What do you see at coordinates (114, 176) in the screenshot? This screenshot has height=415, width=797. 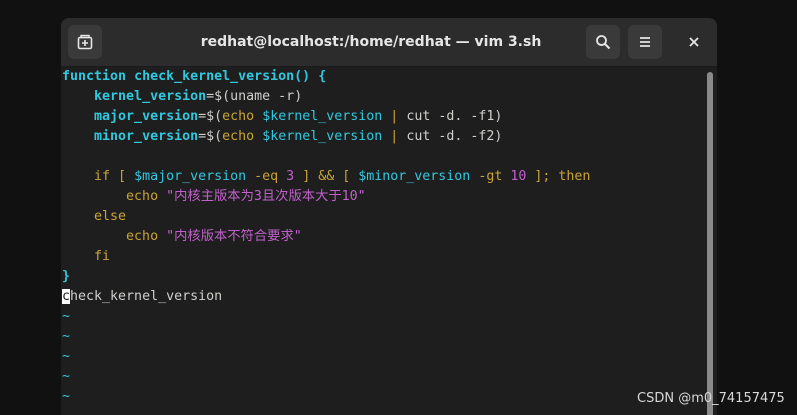 I see `if-keyword: if [` at bounding box center [114, 176].